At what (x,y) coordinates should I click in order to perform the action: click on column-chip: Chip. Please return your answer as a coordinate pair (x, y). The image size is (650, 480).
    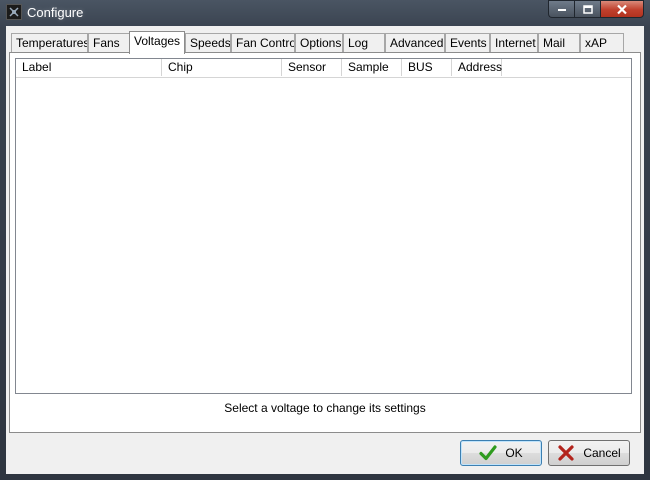
    Looking at the image, I should click on (222, 67).